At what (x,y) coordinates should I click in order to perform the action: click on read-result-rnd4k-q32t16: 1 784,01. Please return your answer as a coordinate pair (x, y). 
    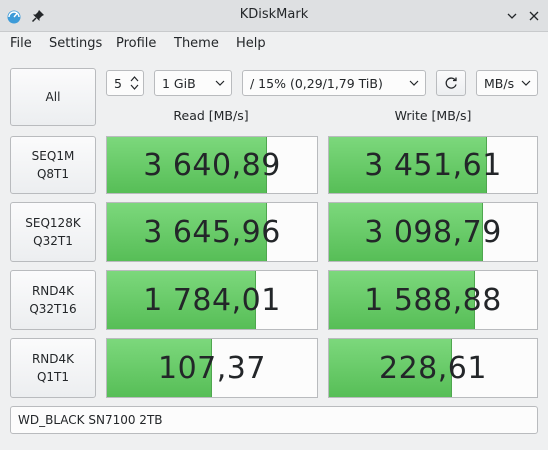
    Looking at the image, I should click on (212, 300).